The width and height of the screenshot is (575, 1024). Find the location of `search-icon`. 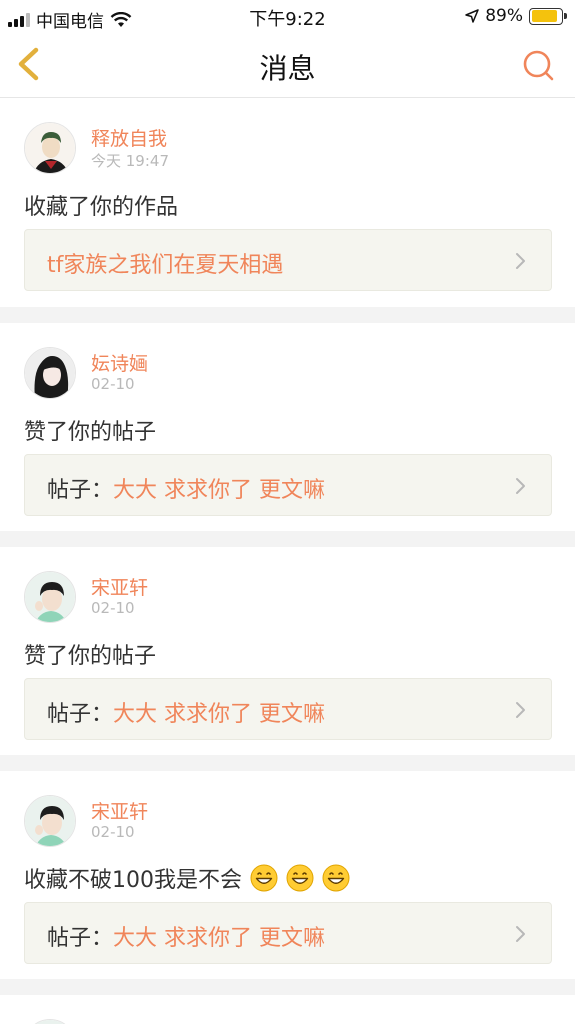

search-icon is located at coordinates (538, 65).